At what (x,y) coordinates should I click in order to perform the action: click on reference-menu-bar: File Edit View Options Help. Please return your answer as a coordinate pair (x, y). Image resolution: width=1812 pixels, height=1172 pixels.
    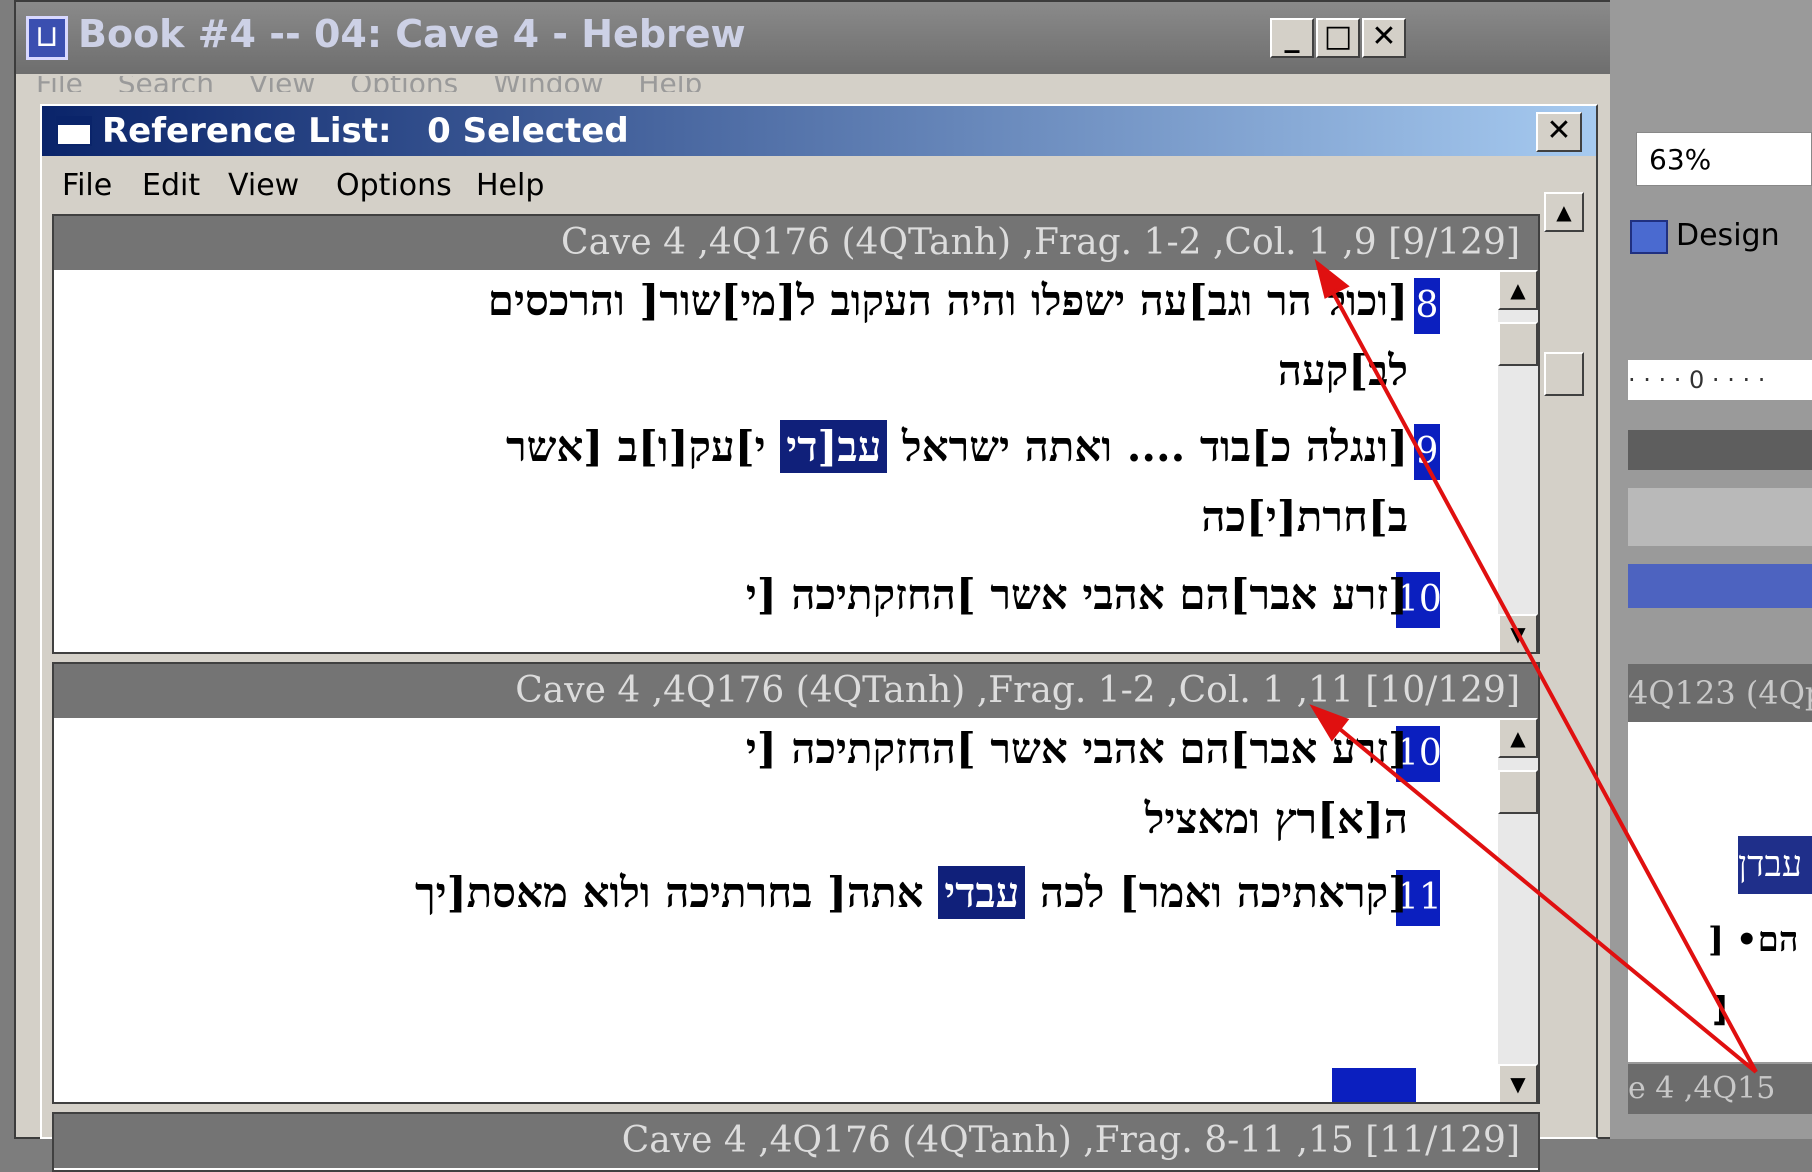
    Looking at the image, I should click on (819, 186).